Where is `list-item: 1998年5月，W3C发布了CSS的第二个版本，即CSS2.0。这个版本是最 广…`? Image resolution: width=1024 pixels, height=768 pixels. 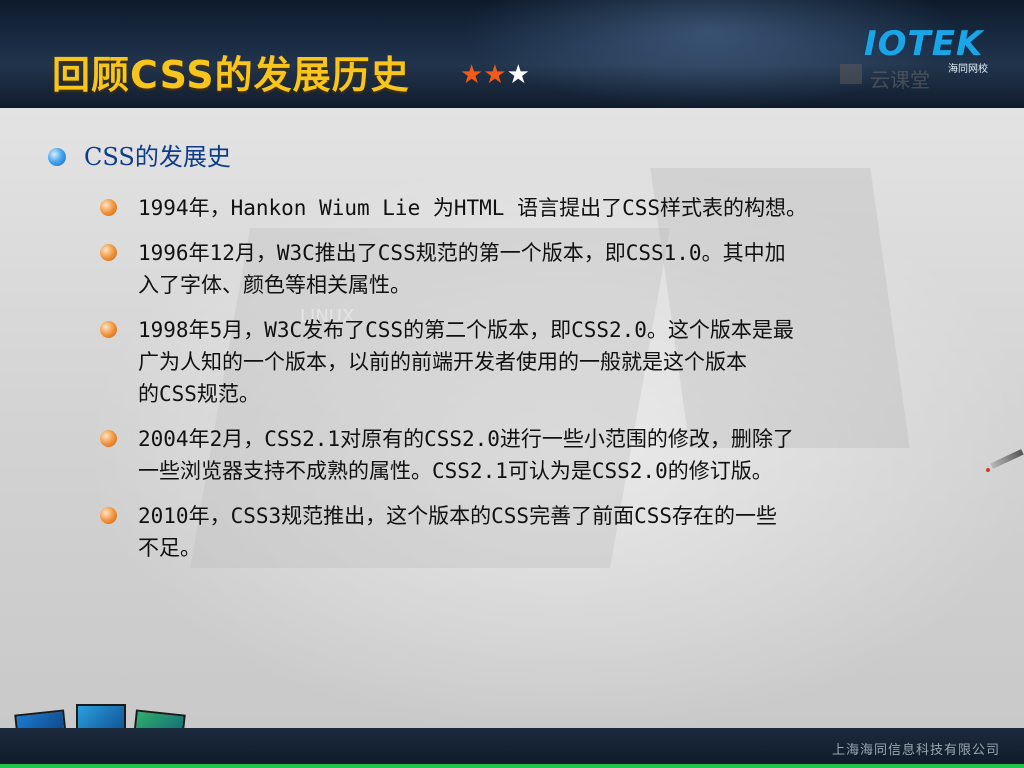 list-item: 1998年5月，W3C发布了CSS的第二个版本，即CSS2.0。这个版本是最 广… is located at coordinates (545, 362).